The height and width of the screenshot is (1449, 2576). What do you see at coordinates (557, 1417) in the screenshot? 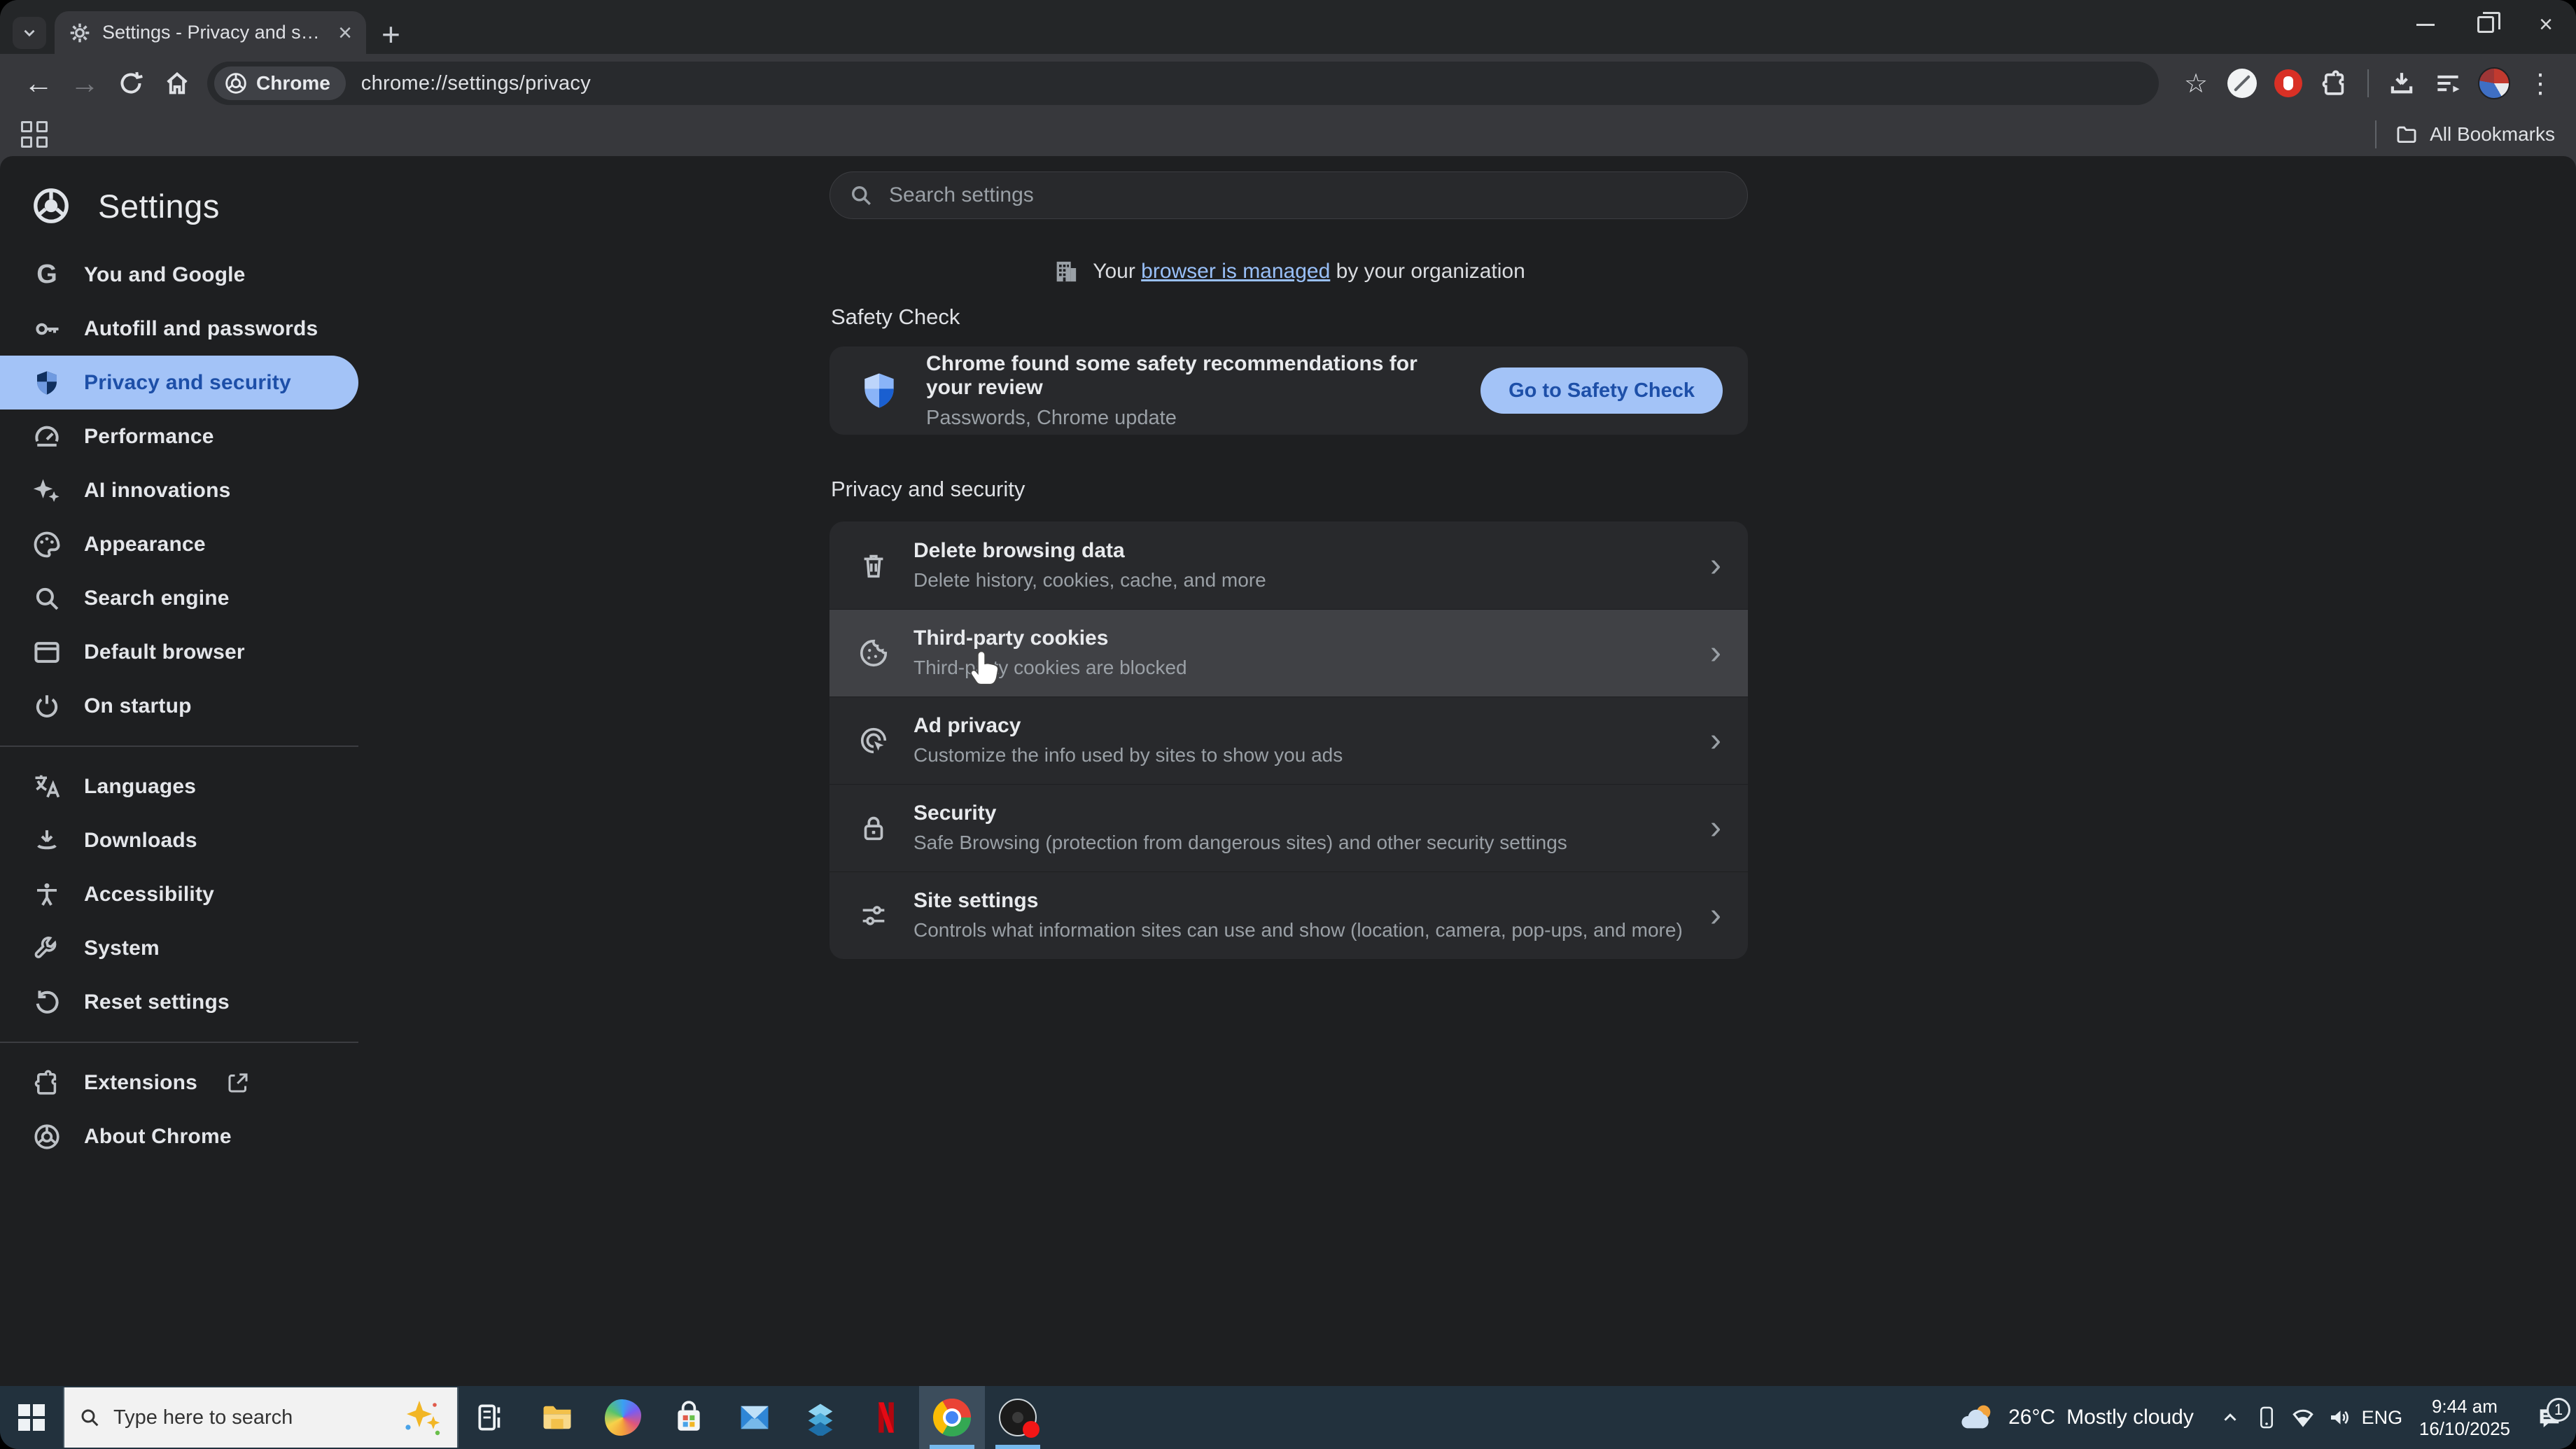
I see `taskbar-file-explorer-button` at bounding box center [557, 1417].